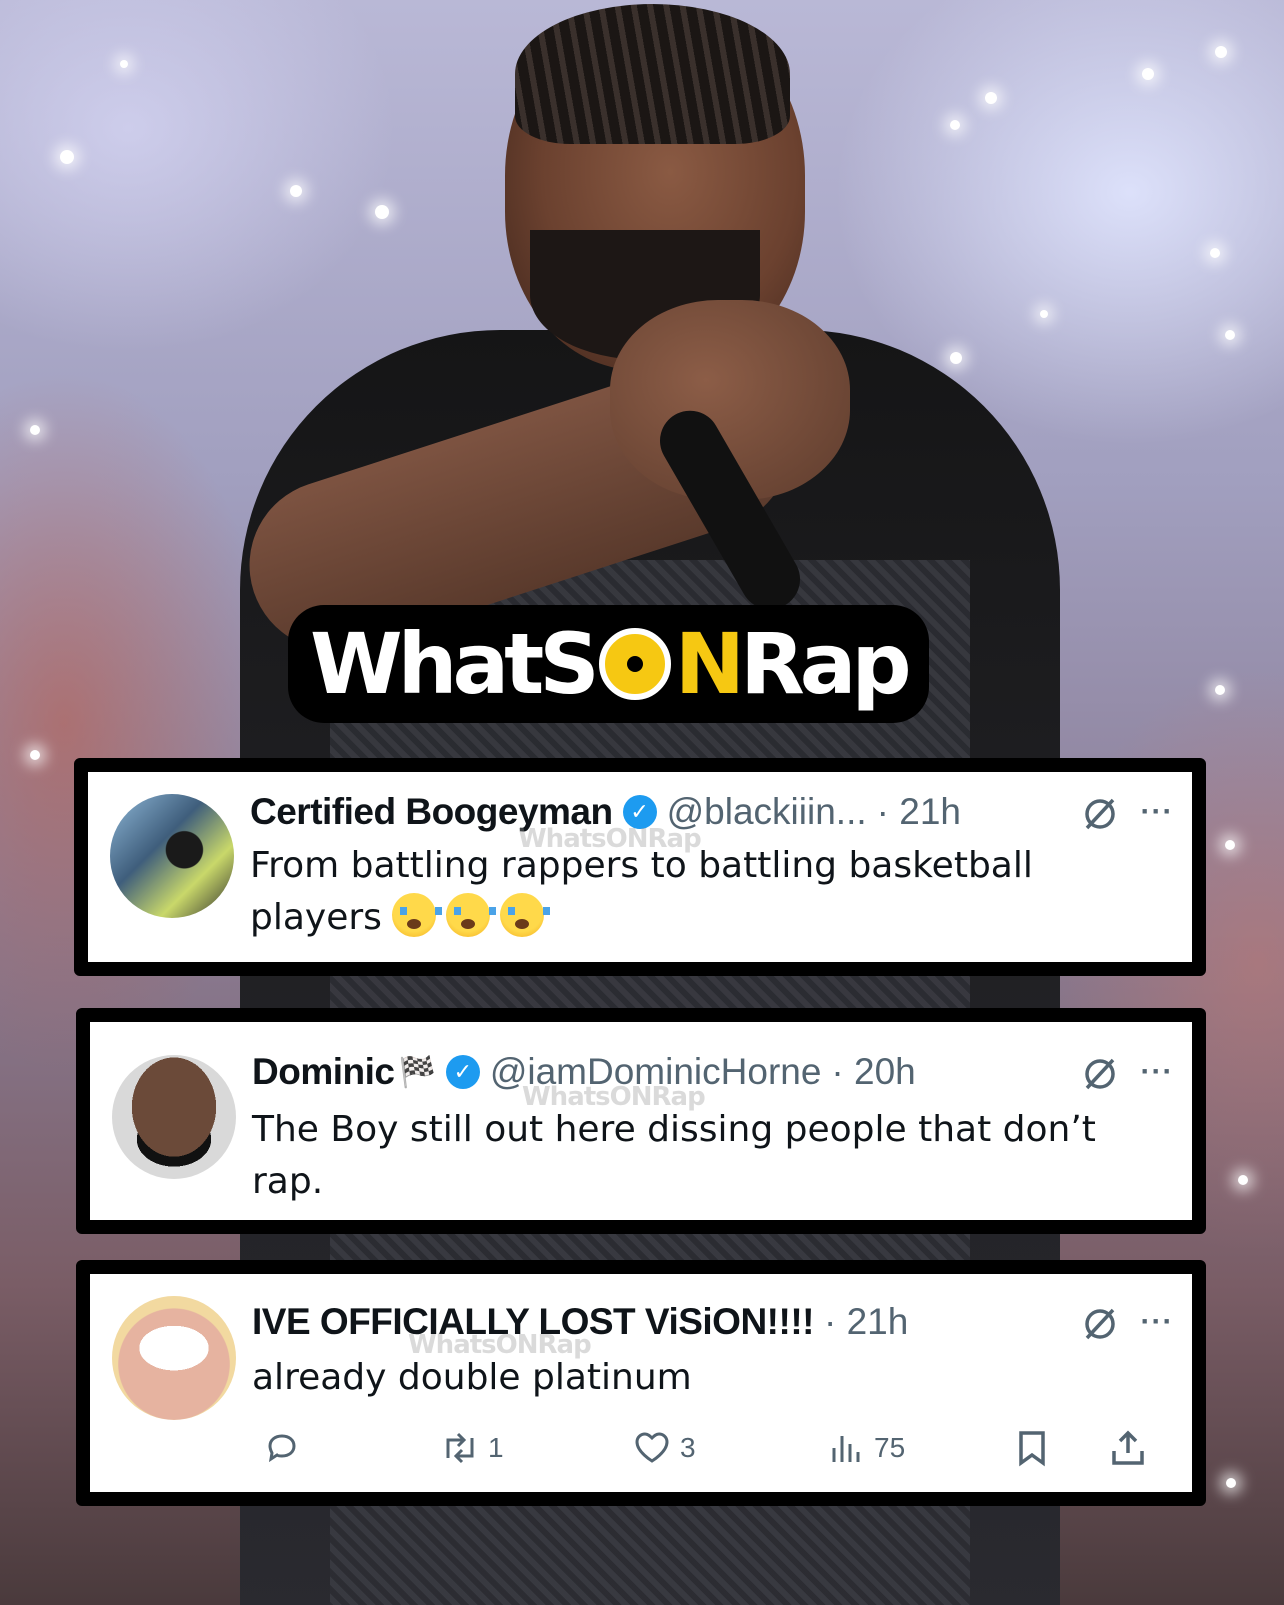  What do you see at coordinates (455, 664) in the screenshot?
I see `logo-text-whats: WhatS` at bounding box center [455, 664].